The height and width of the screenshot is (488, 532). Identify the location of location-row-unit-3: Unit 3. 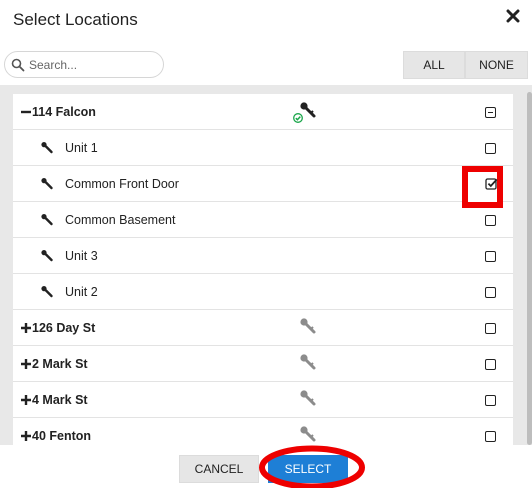
(263, 256).